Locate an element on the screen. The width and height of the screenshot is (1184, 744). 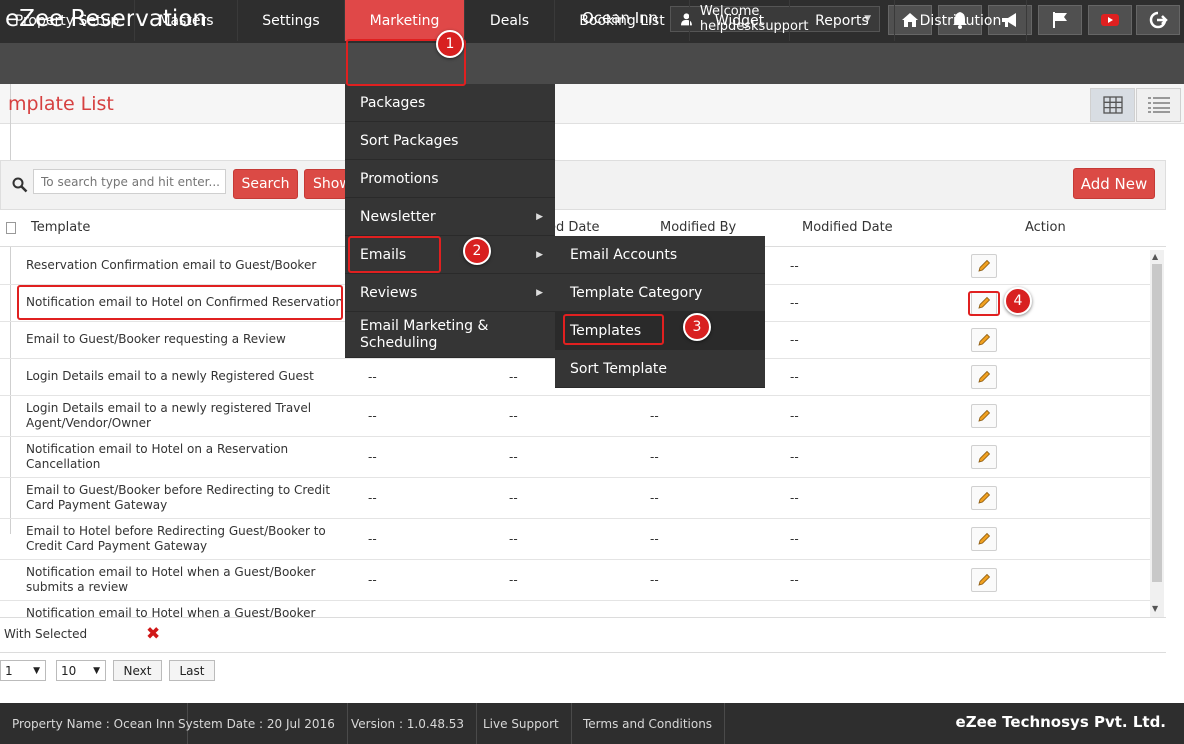
step-badge-2: 2 is located at coordinates (477, 251).